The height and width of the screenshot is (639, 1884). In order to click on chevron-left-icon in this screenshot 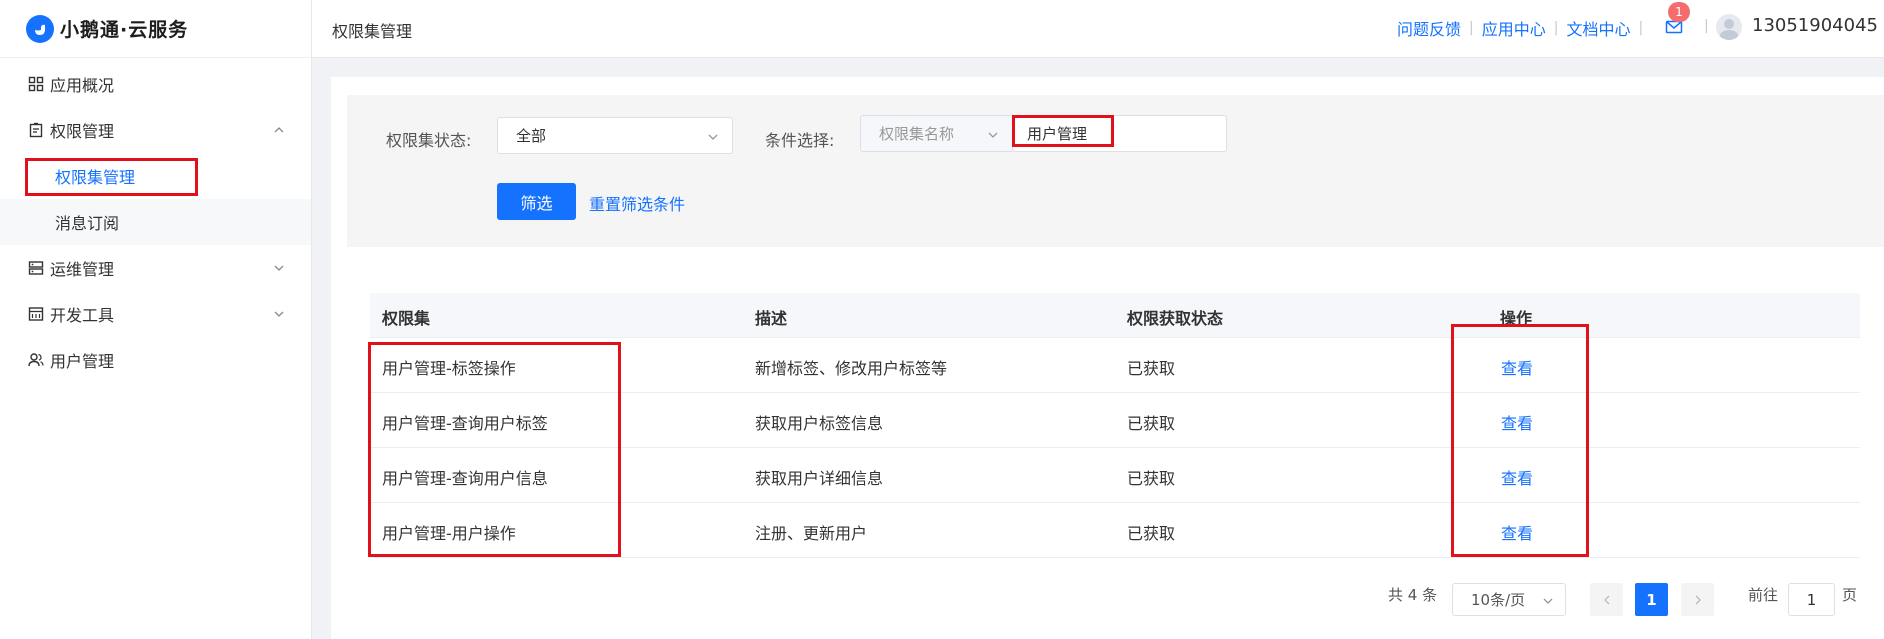, I will do `click(1606, 599)`.